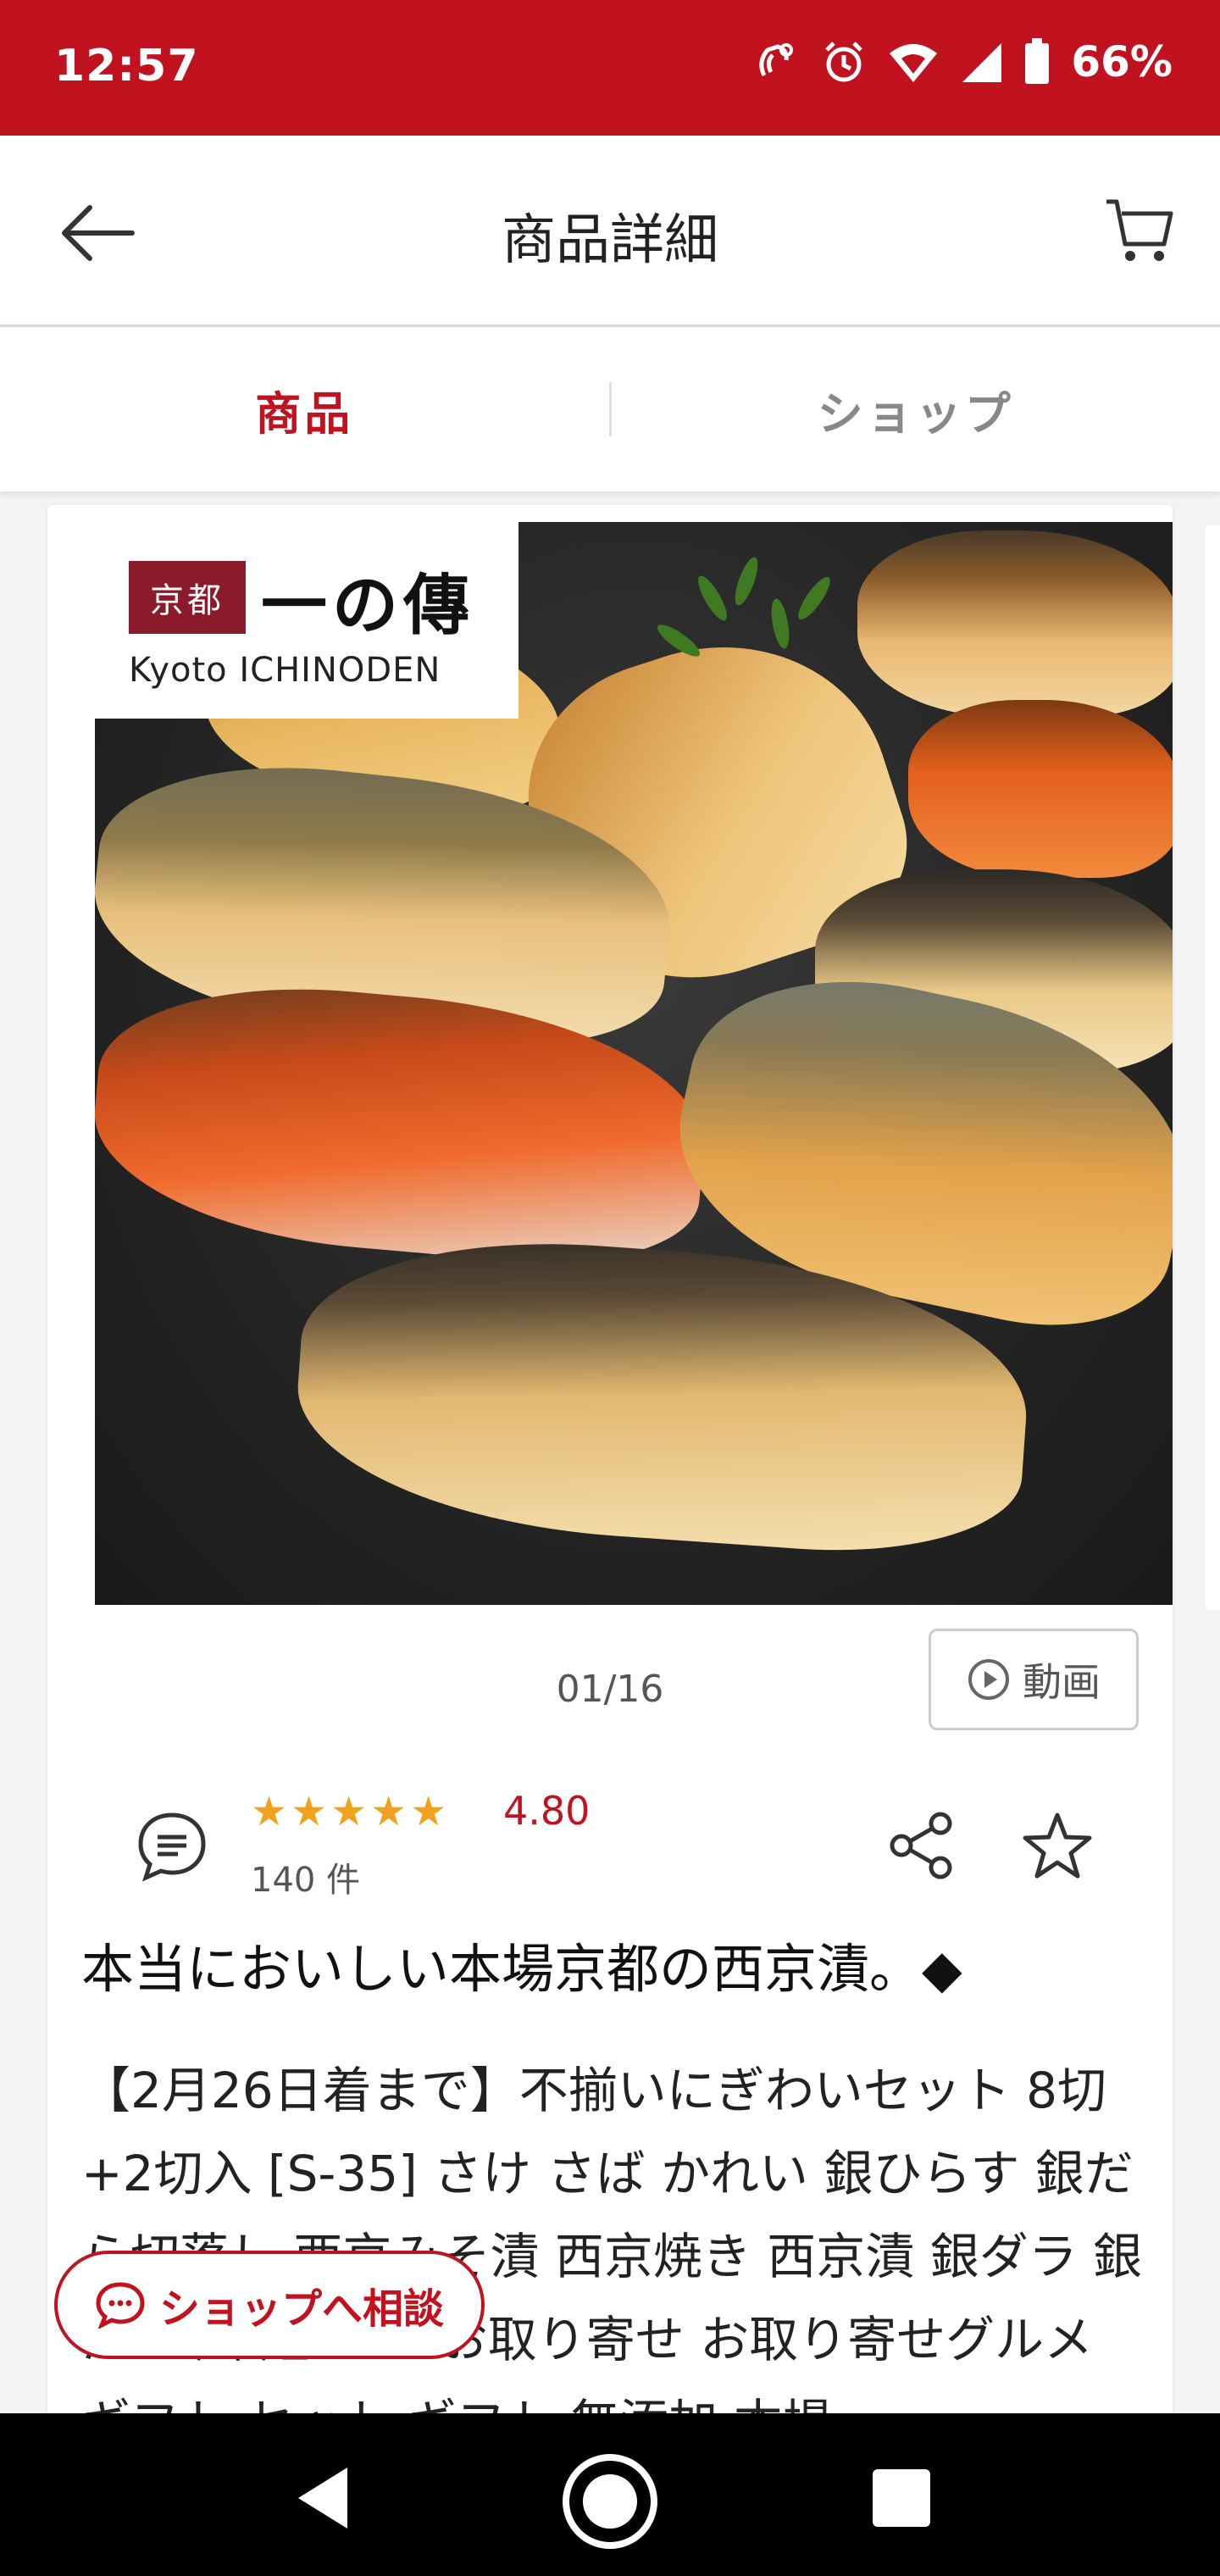 Image resolution: width=1220 pixels, height=2576 pixels. Describe the element at coordinates (610, 240) in the screenshot. I see `page-title: 商品詳細` at that location.